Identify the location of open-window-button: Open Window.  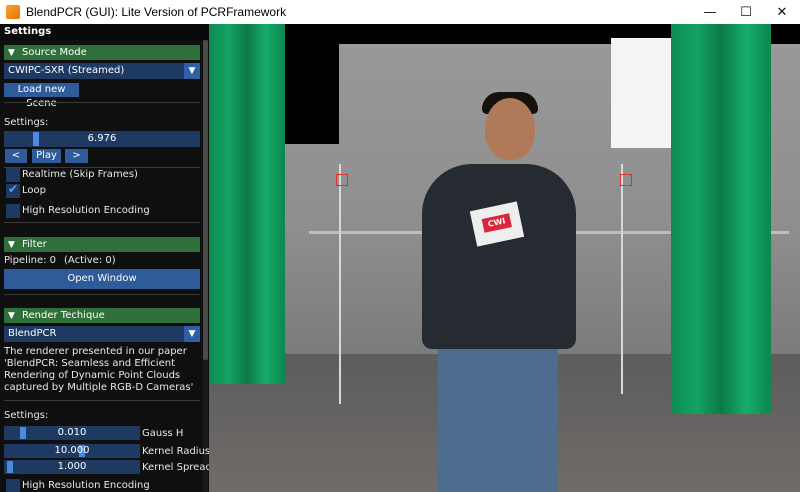
(102, 279).